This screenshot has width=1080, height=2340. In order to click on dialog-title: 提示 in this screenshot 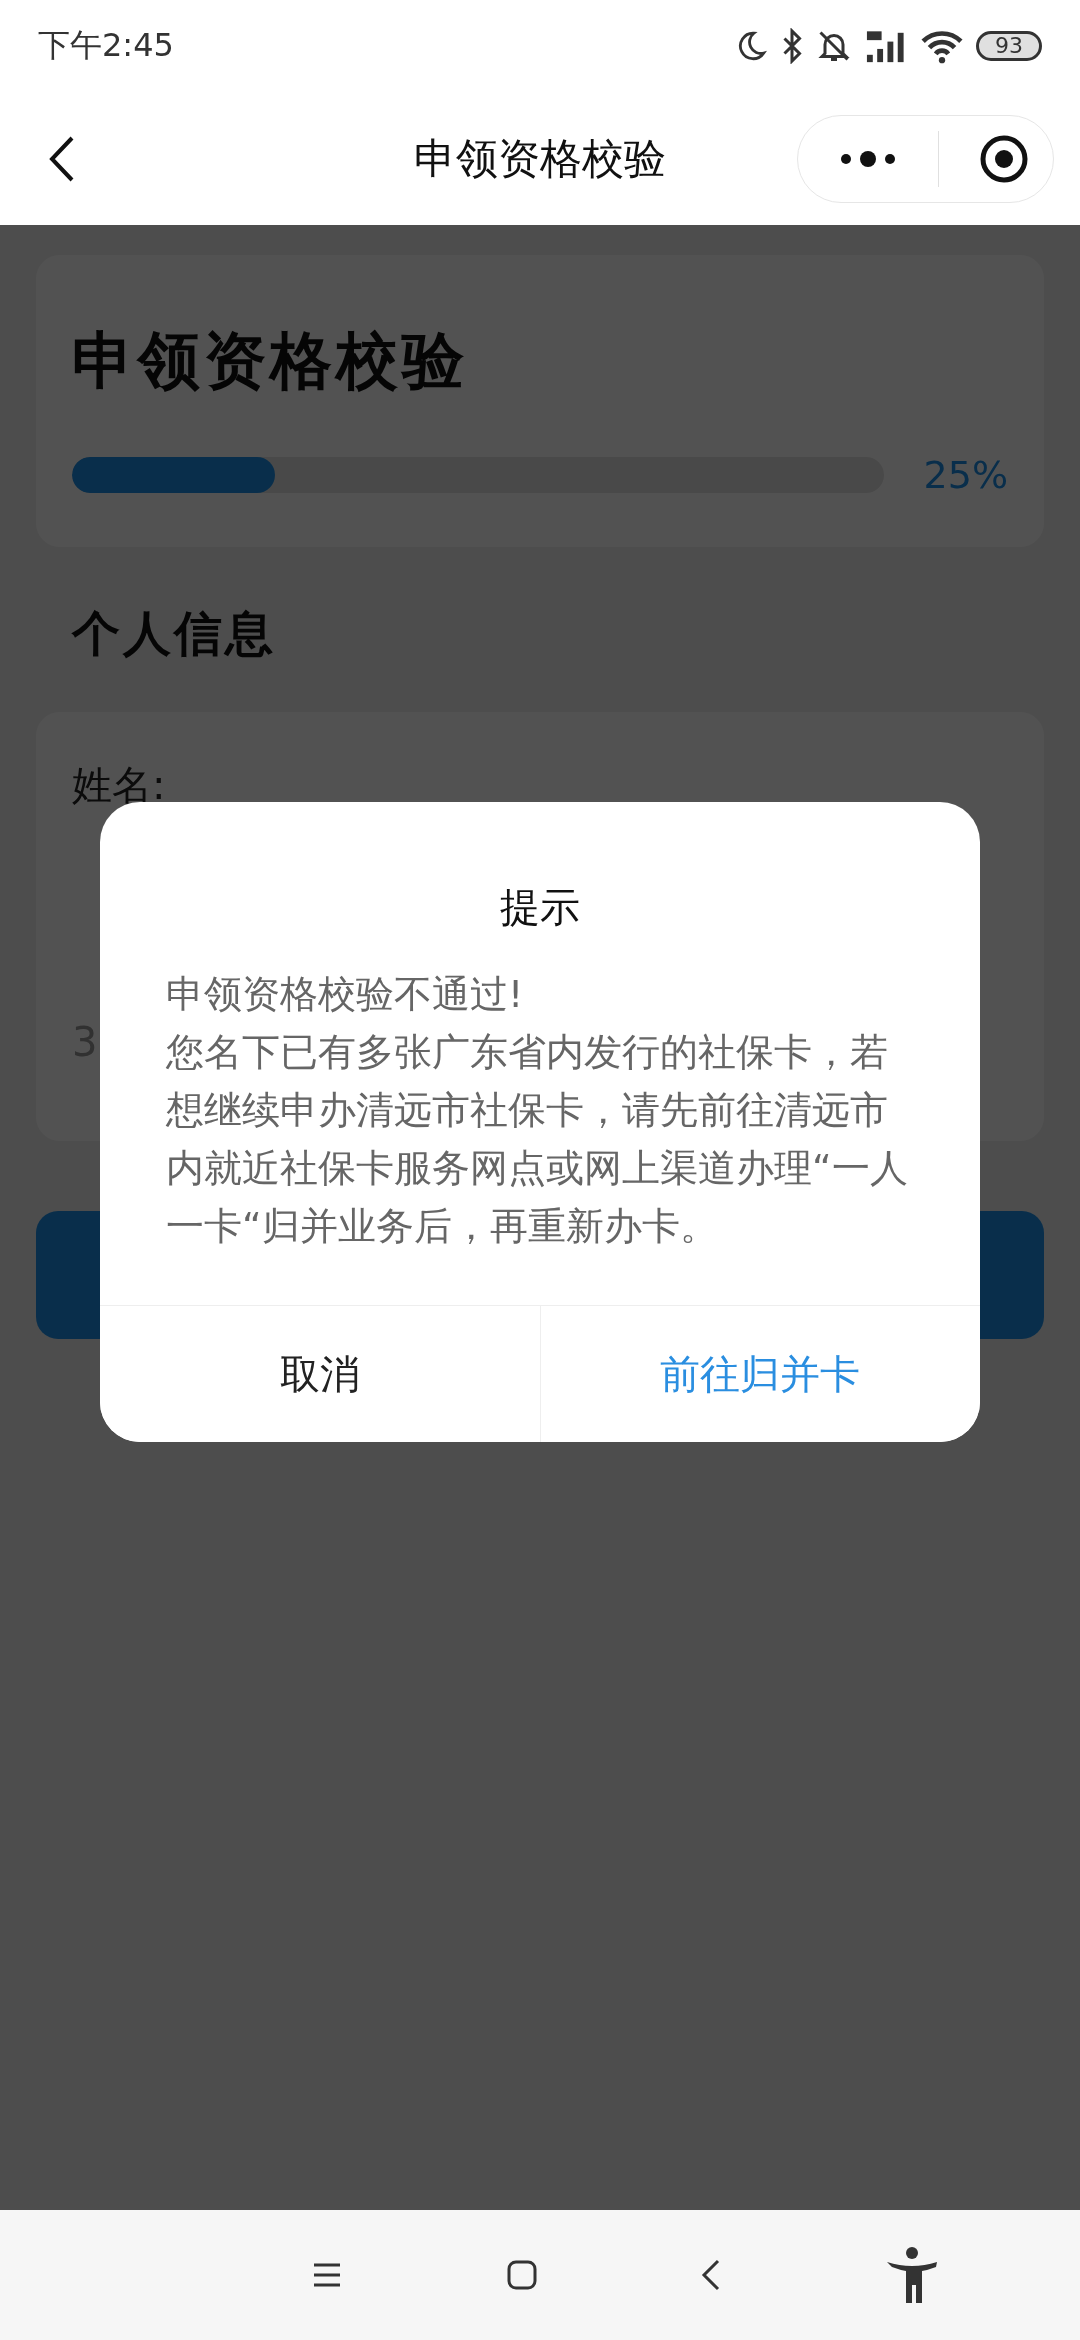, I will do `click(540, 907)`.